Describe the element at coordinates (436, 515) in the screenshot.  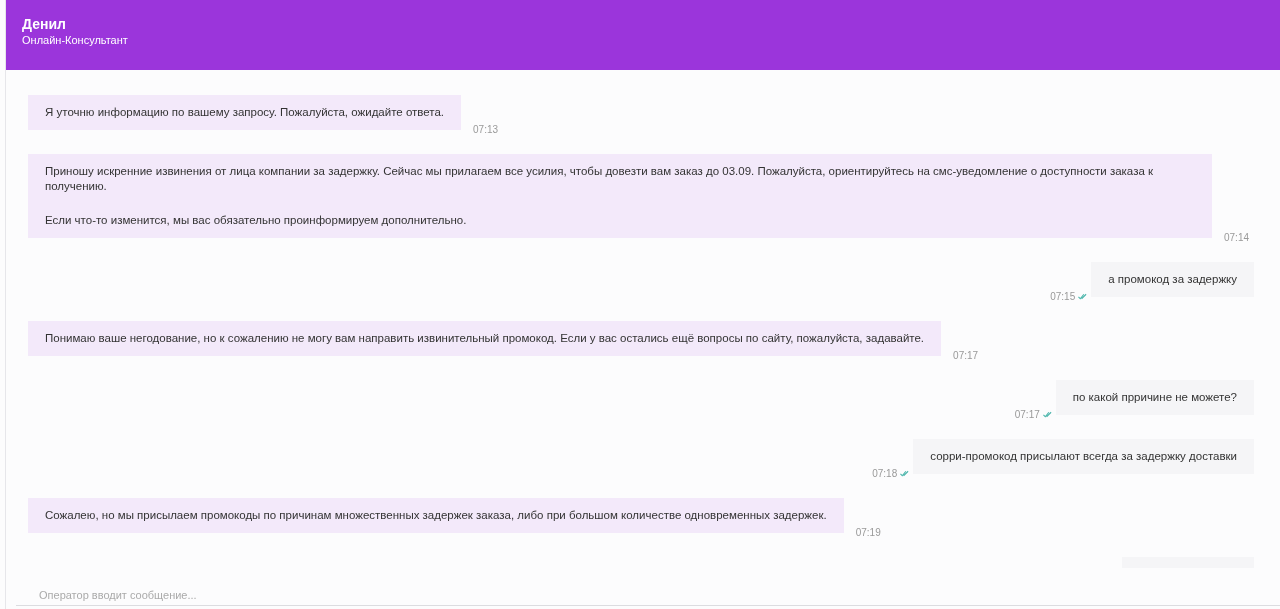
I see `message-text: Сожалею, но мы присылаем промокоды по причинам множественных задержек заказа, либо при большом количестве одновременных задержек.` at that location.